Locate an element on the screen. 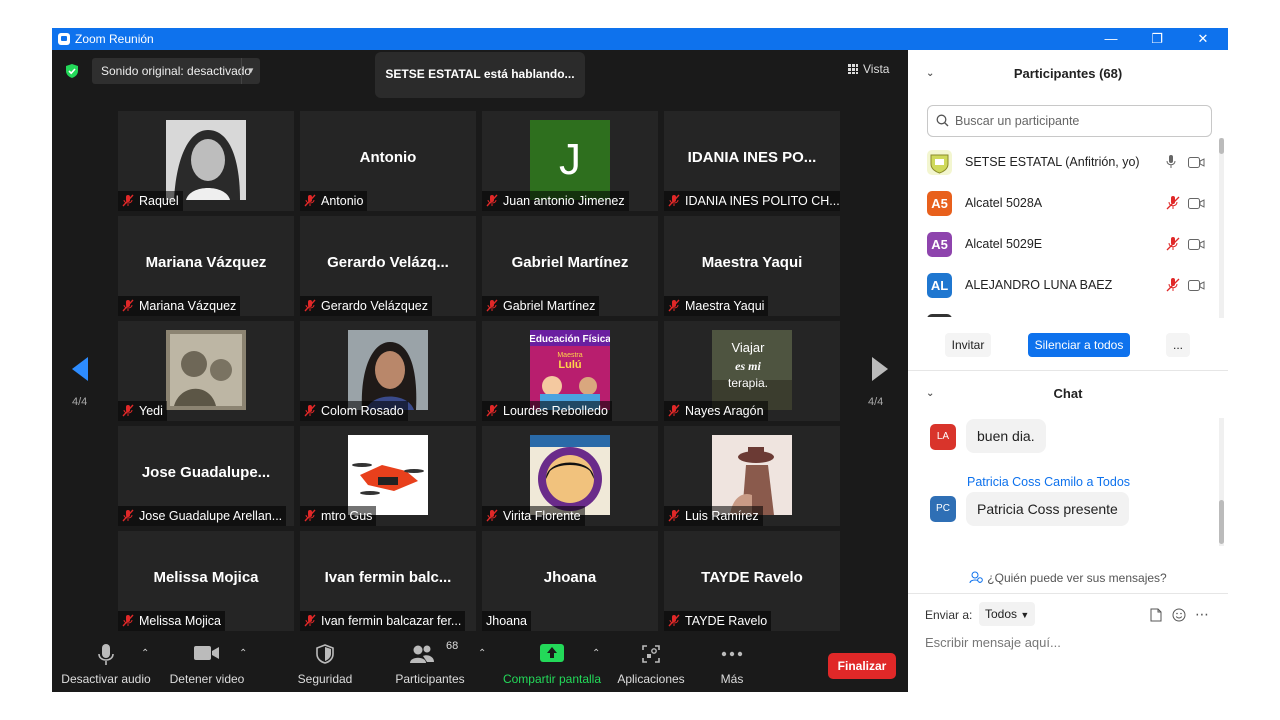 The width and height of the screenshot is (1280, 720). more-dots-icon: ⋯ is located at coordinates (1202, 614).